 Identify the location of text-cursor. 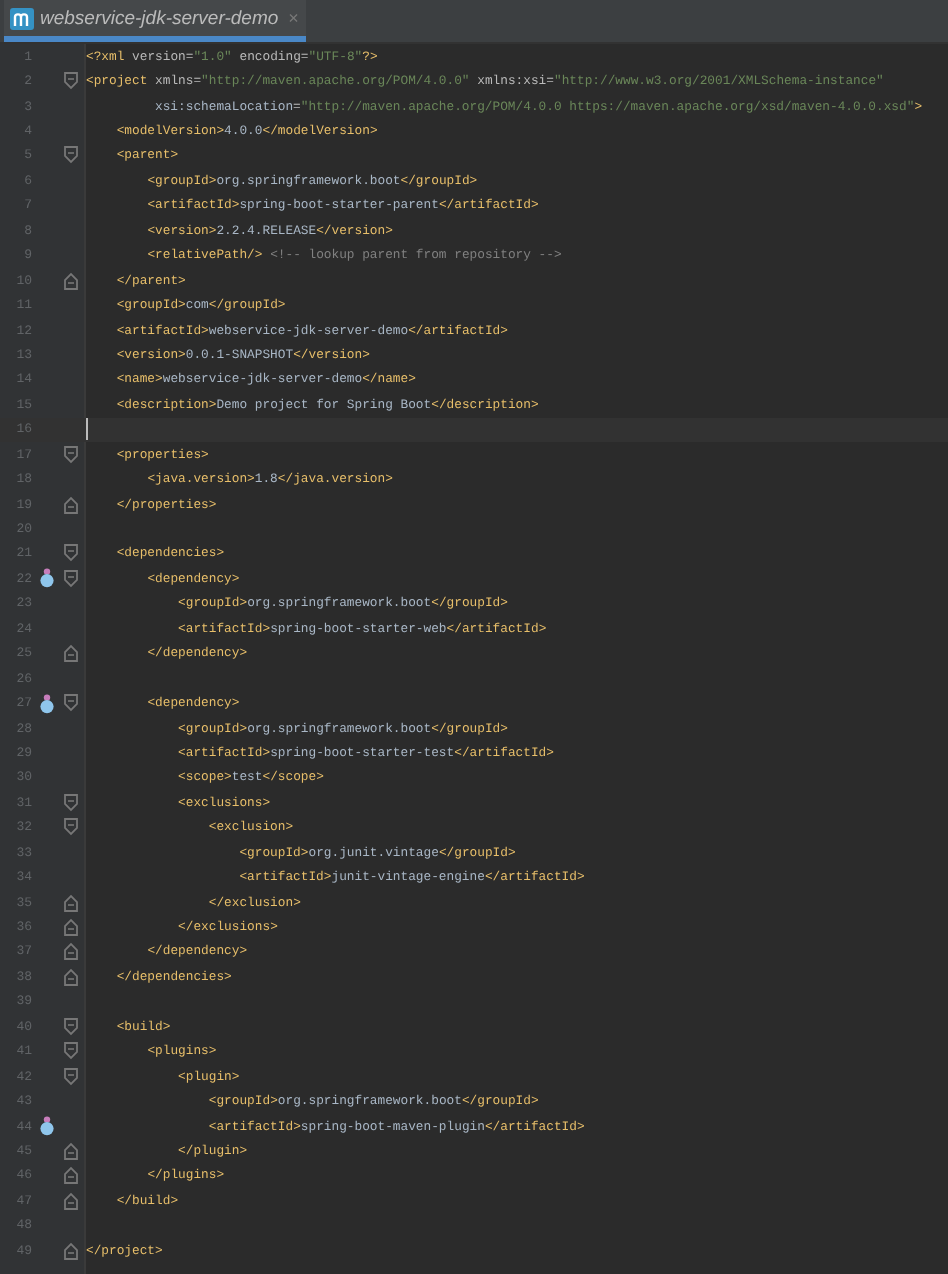
(87, 429).